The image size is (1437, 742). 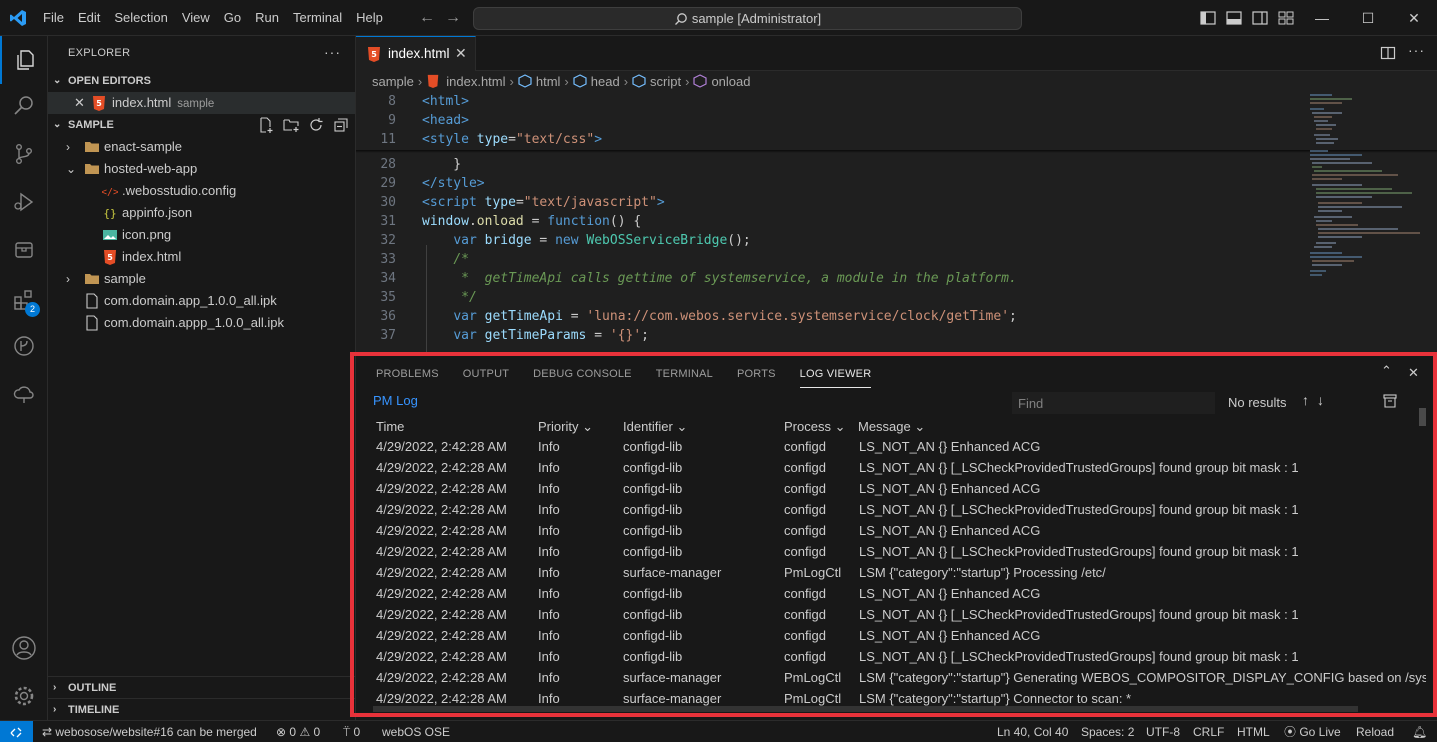 I want to click on manage-activity, so click(x=24, y=696).